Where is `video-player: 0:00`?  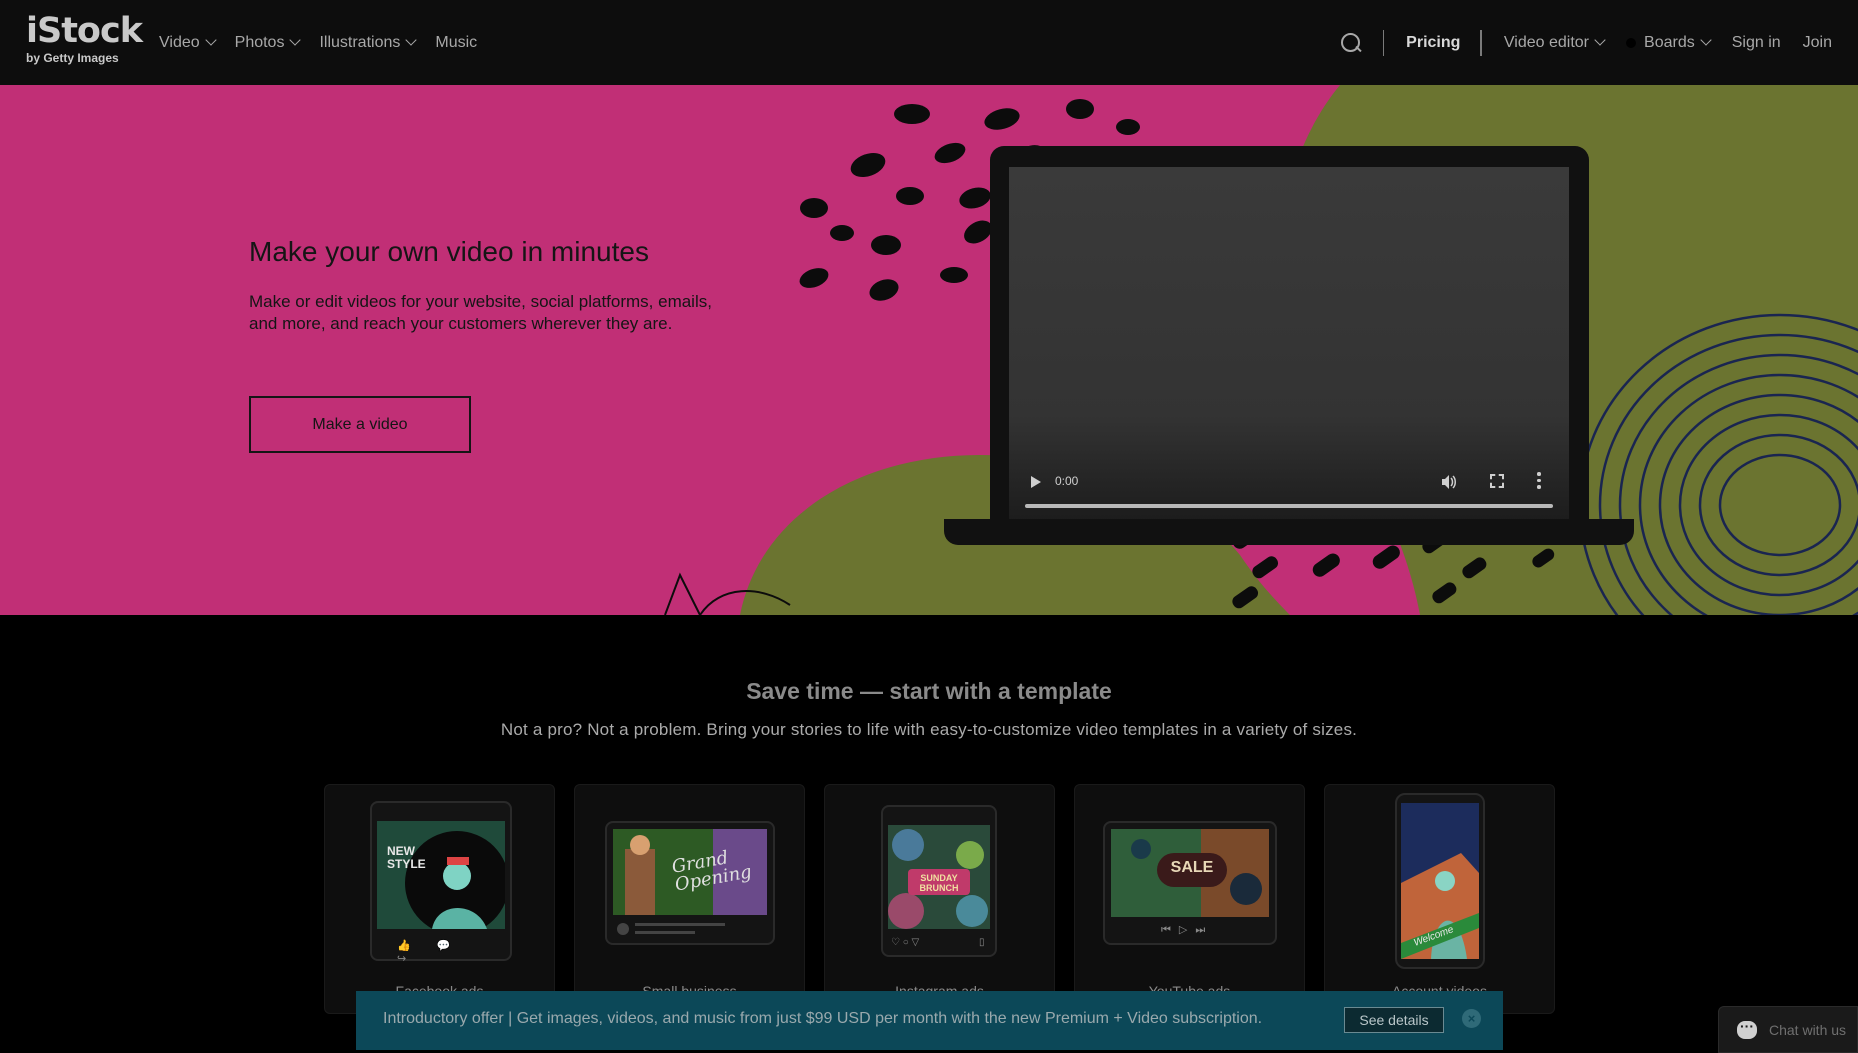
video-player: 0:00 is located at coordinates (1289, 344).